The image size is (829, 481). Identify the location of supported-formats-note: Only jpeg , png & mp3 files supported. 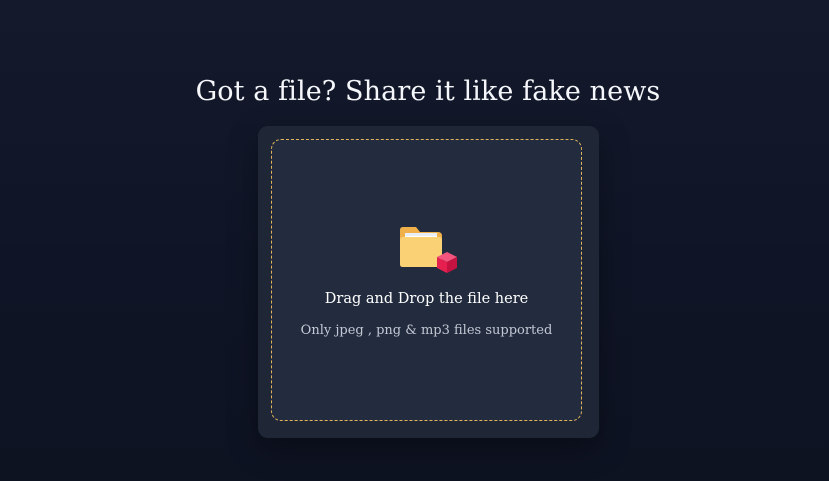
(426, 330).